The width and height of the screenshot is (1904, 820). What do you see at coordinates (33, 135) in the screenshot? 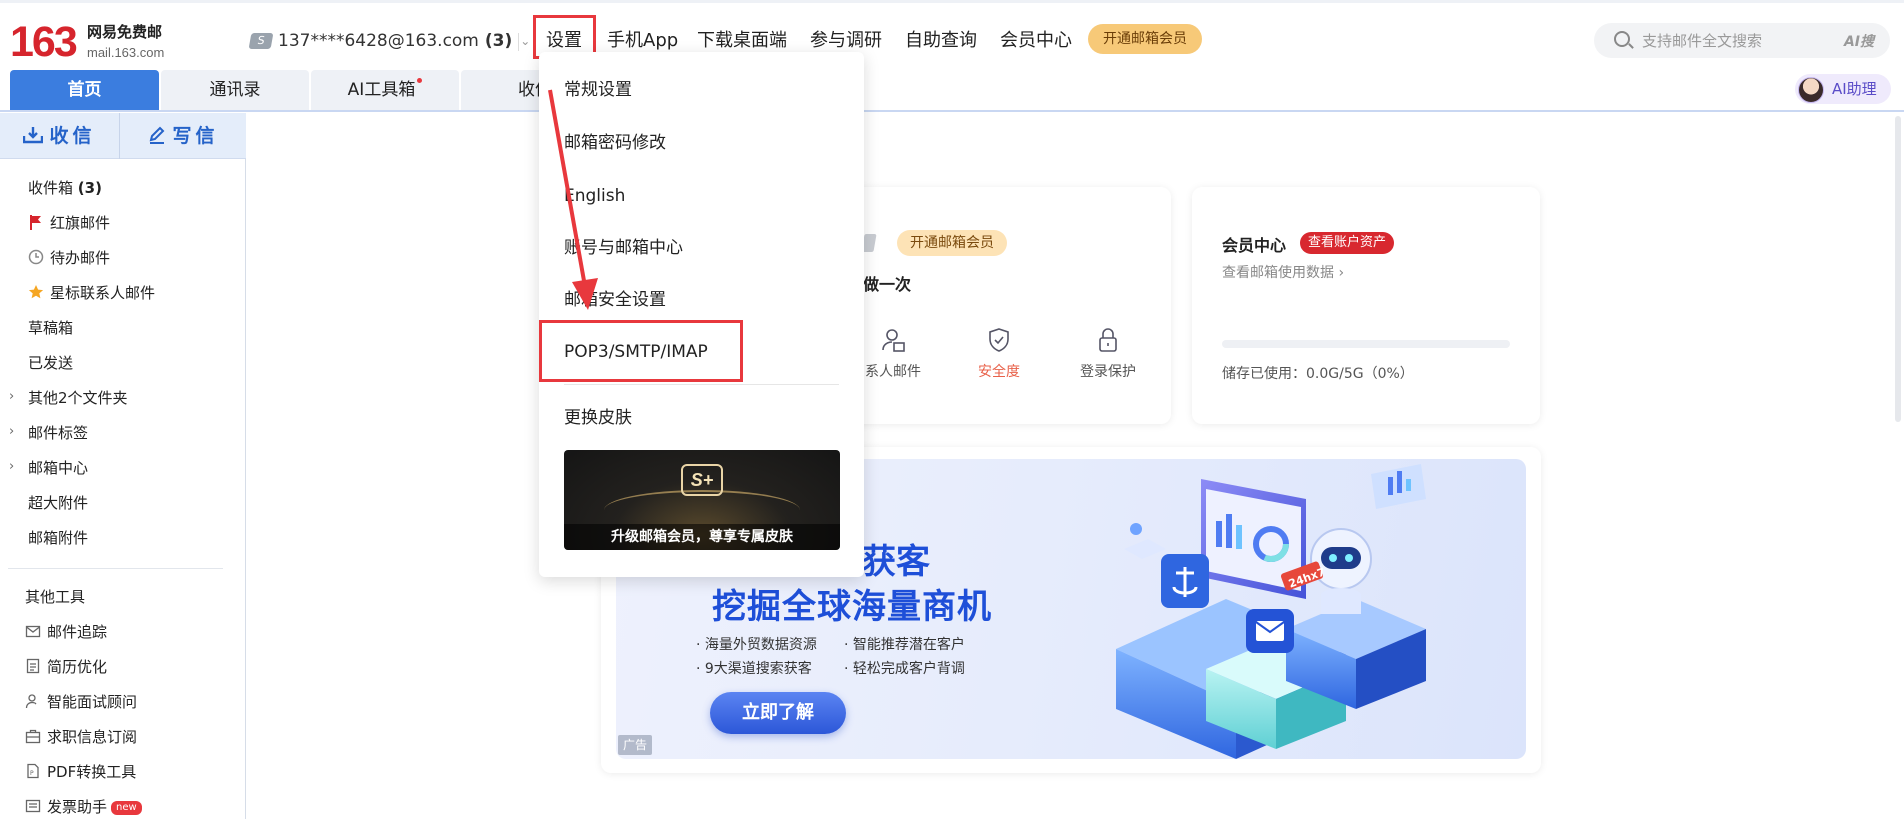
I see `inbox-download-icon` at bounding box center [33, 135].